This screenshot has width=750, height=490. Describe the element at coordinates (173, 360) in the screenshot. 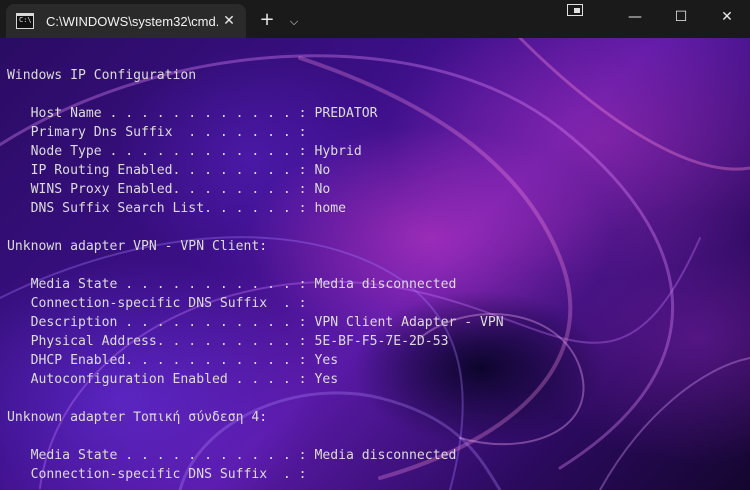

I see `console-line: DHCP Enabled. . . . . . . . . . . : Yes` at that location.